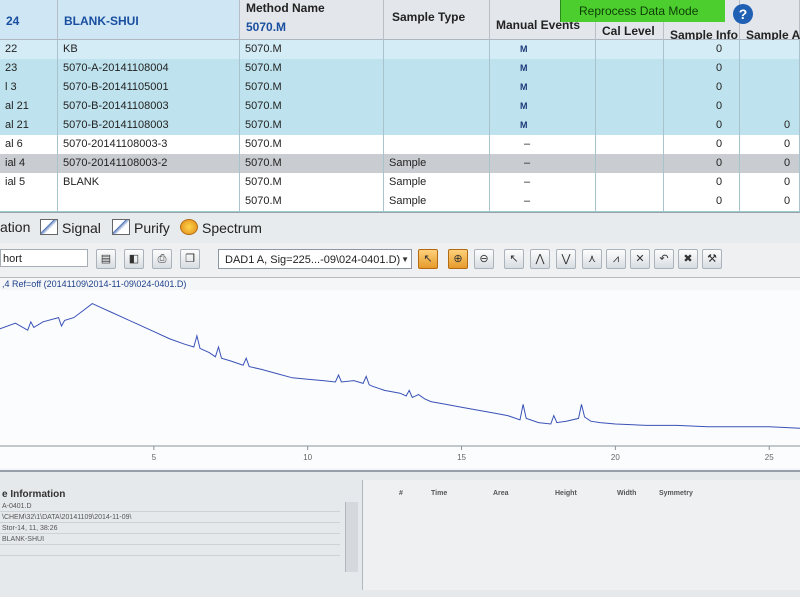 The width and height of the screenshot is (800, 597). Describe the element at coordinates (514, 259) in the screenshot. I see `pointer-icon: ↖` at that location.